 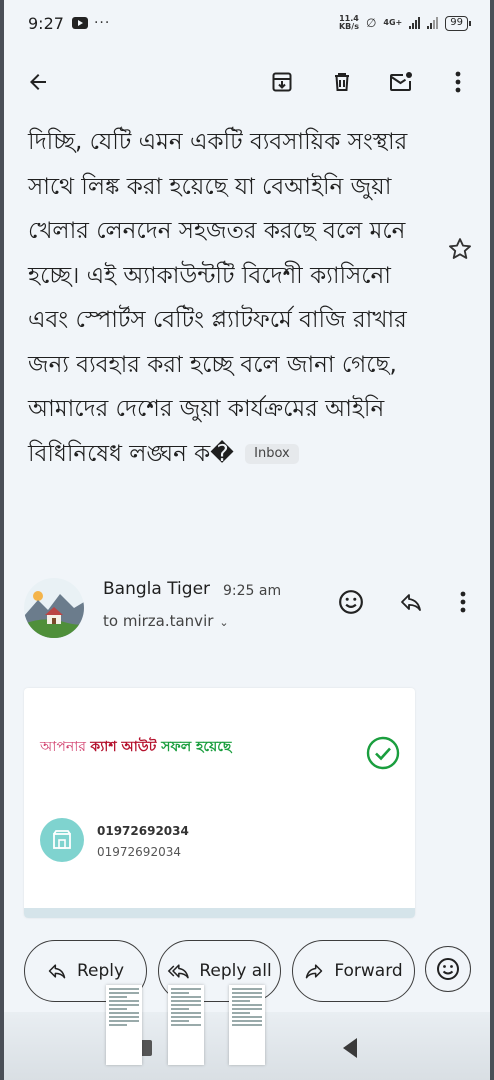 What do you see at coordinates (219, 913) in the screenshot?
I see `card-bottom-strip` at bounding box center [219, 913].